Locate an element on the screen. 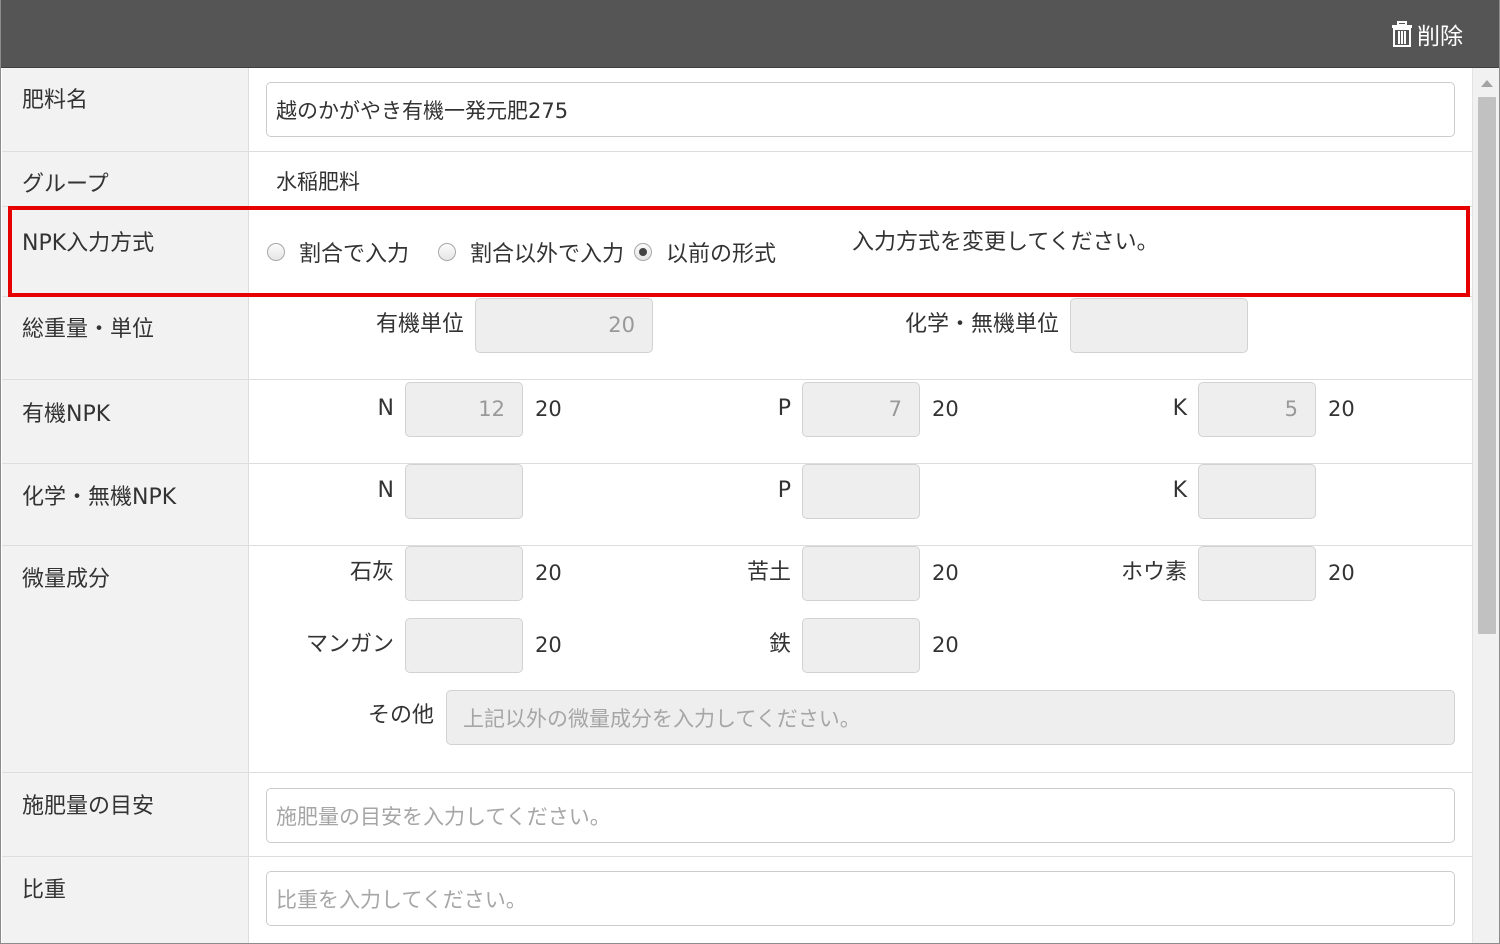 The height and width of the screenshot is (944, 1500). vertical-scrollbar is located at coordinates (1485, 505).